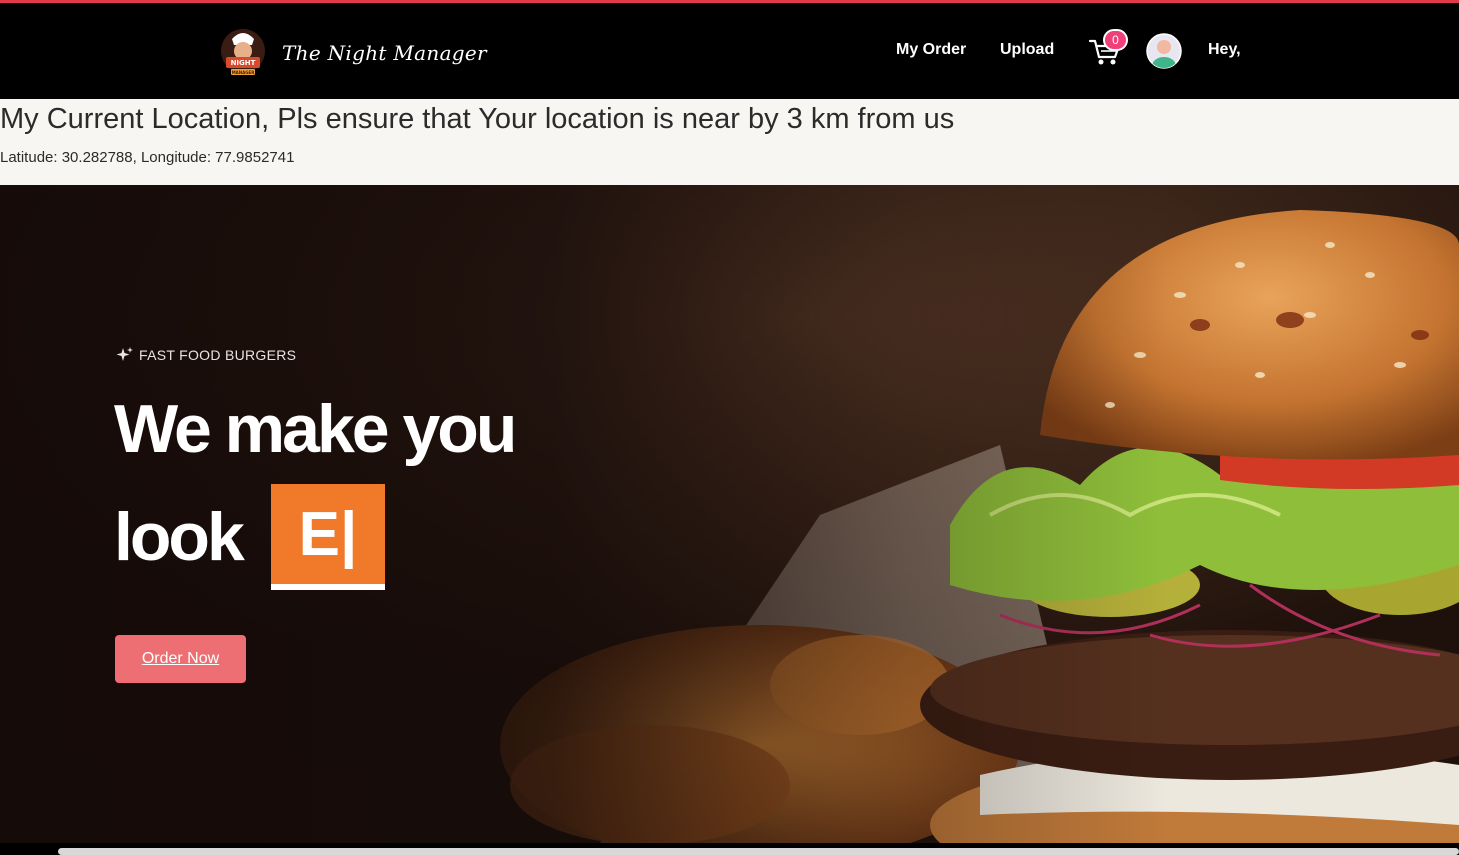 The width and height of the screenshot is (1459, 855). What do you see at coordinates (243, 52) in the screenshot?
I see `night-manager-logo-icon: NIGHT MANAGER` at bounding box center [243, 52].